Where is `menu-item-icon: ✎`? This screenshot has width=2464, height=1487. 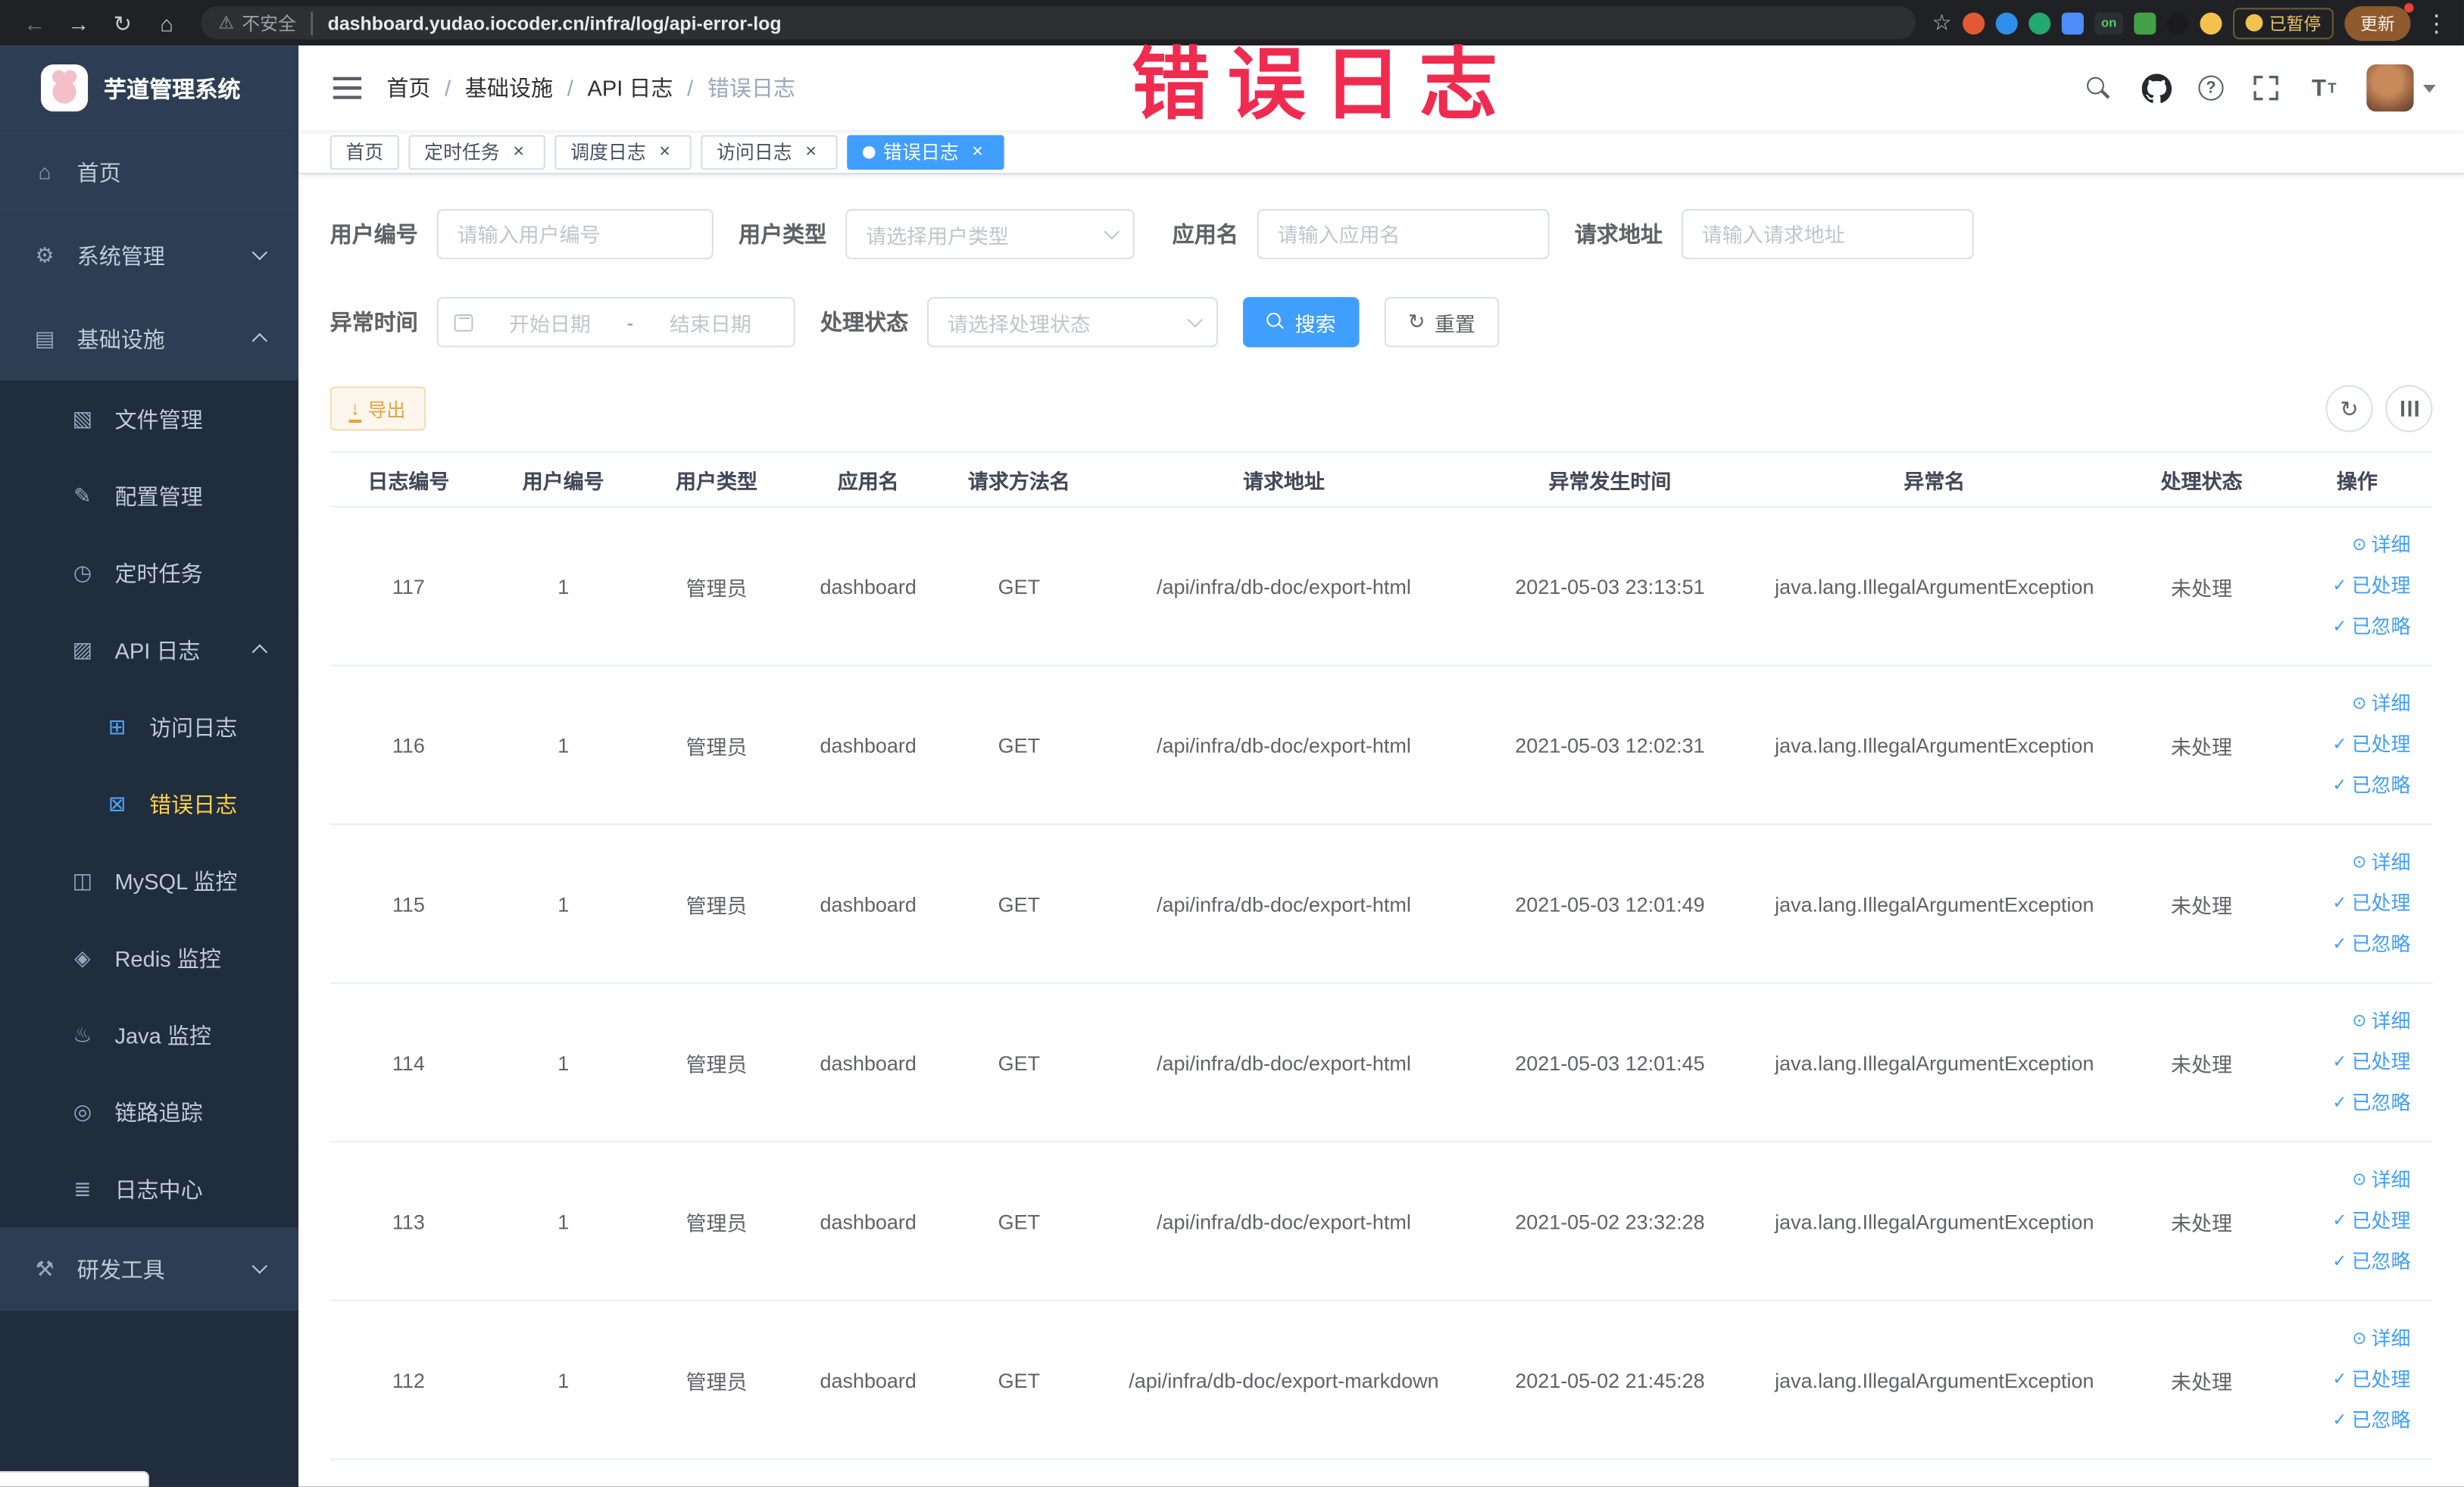
menu-item-icon: ✎ is located at coordinates (82, 495).